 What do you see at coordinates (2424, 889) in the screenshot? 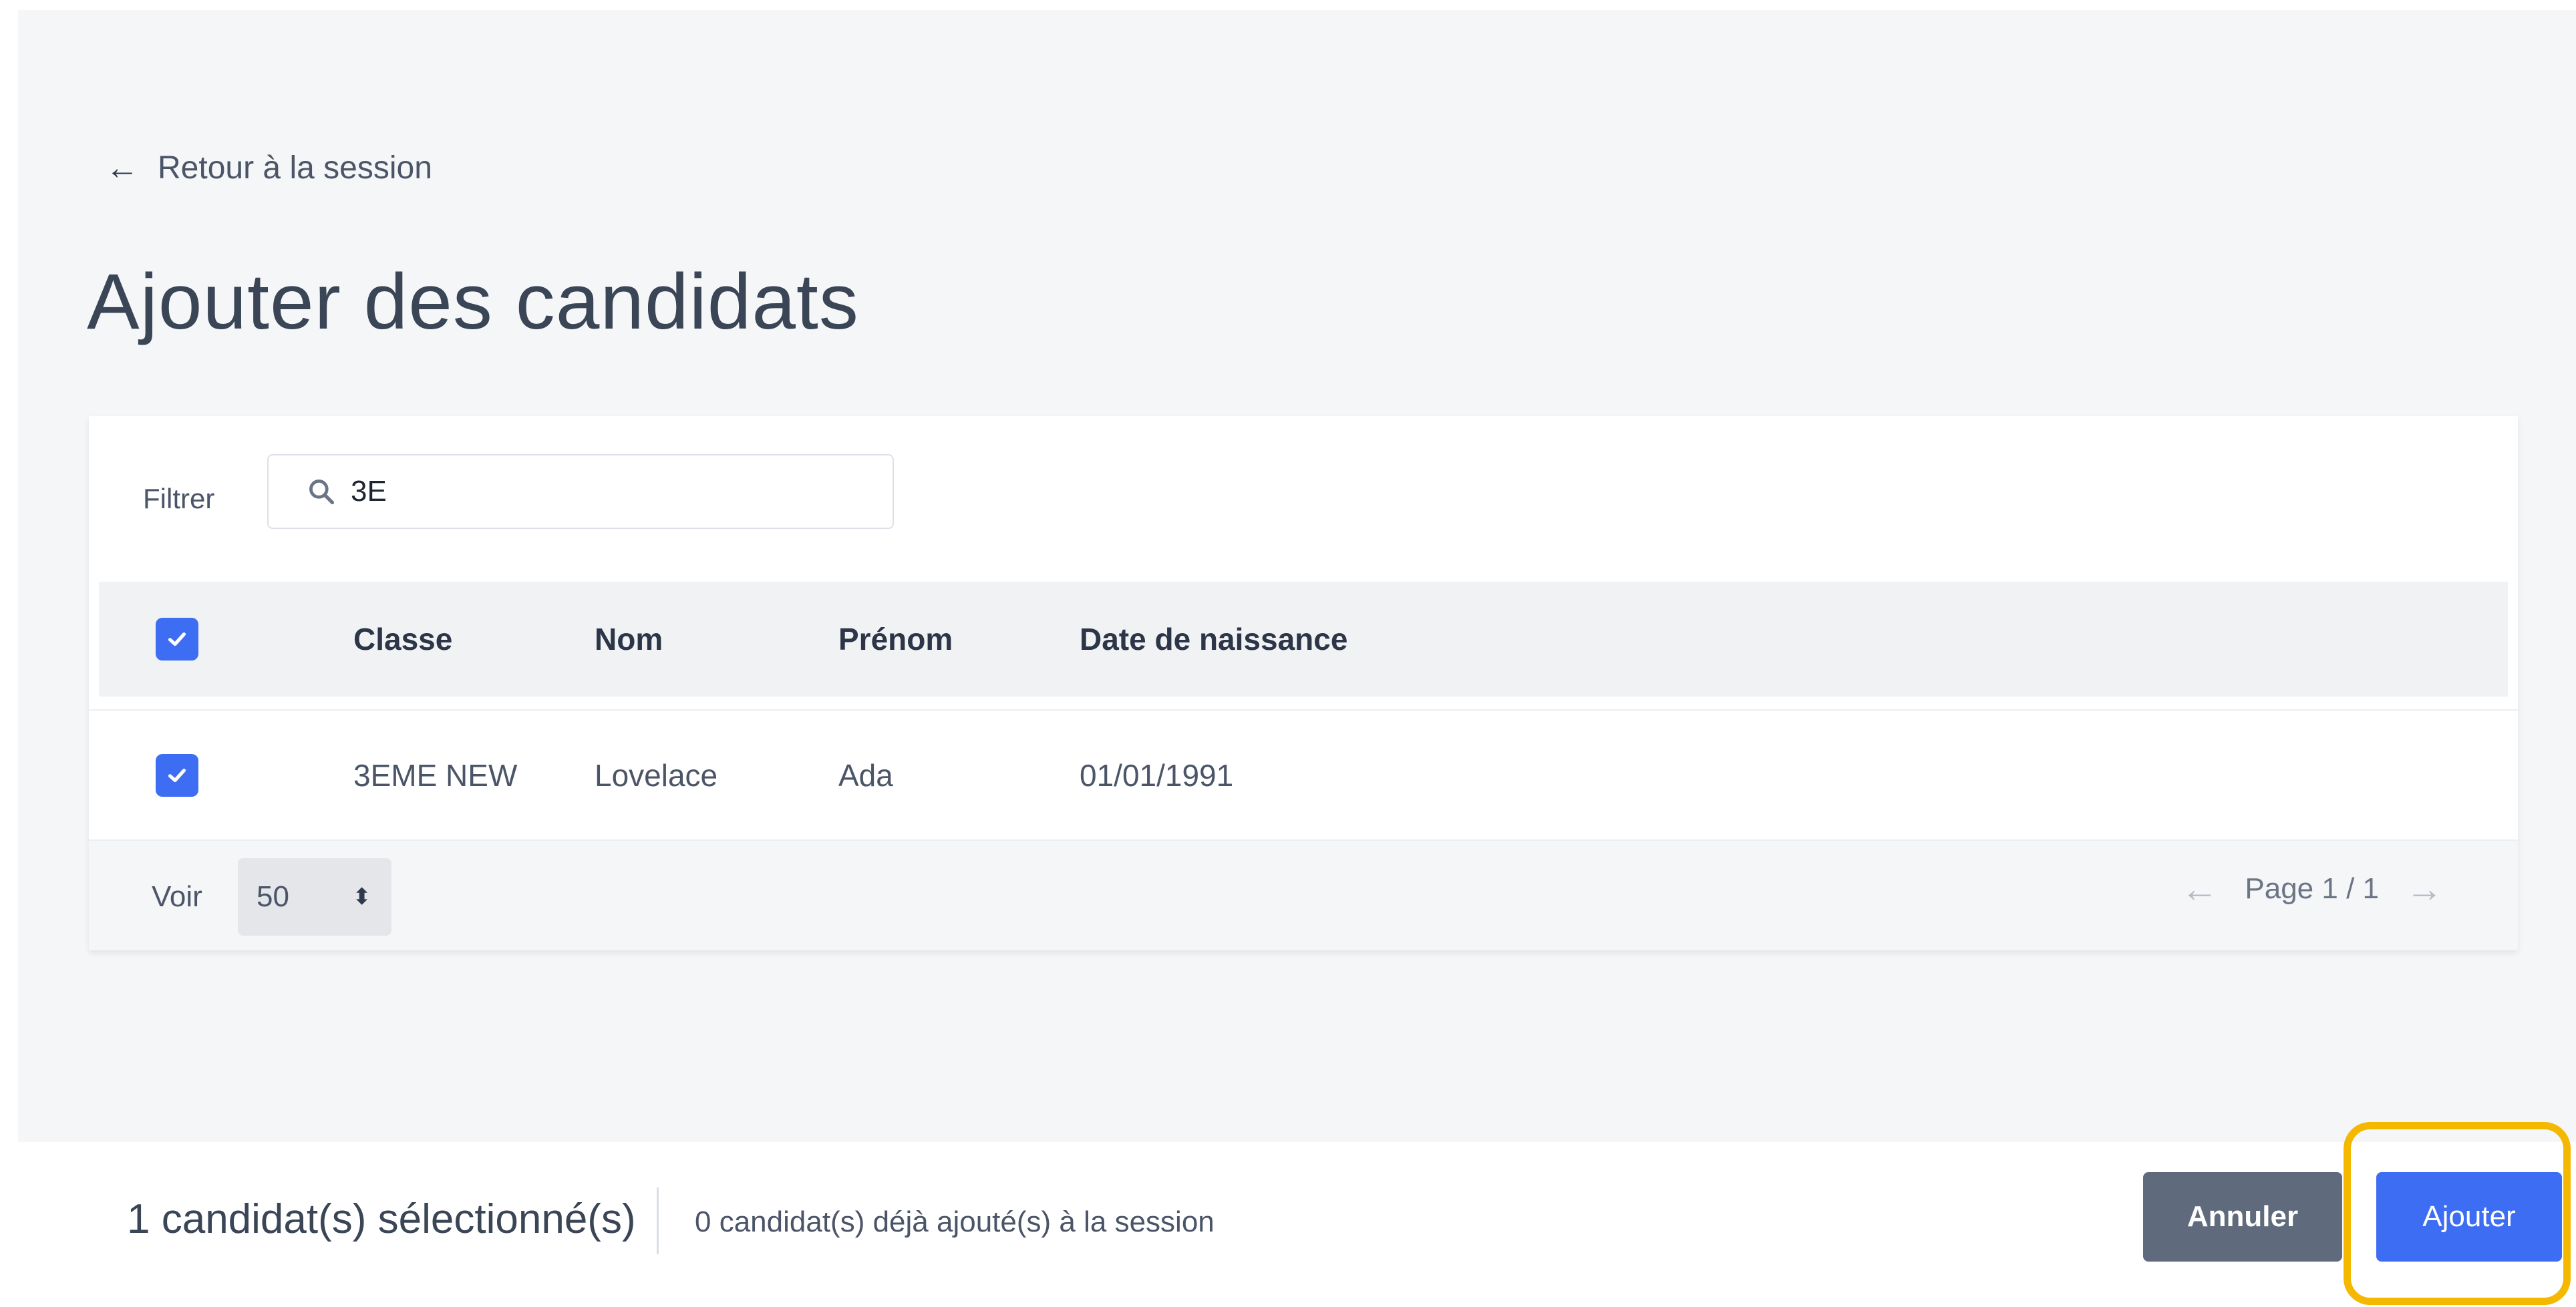
I see `next-page-icon: →` at bounding box center [2424, 889].